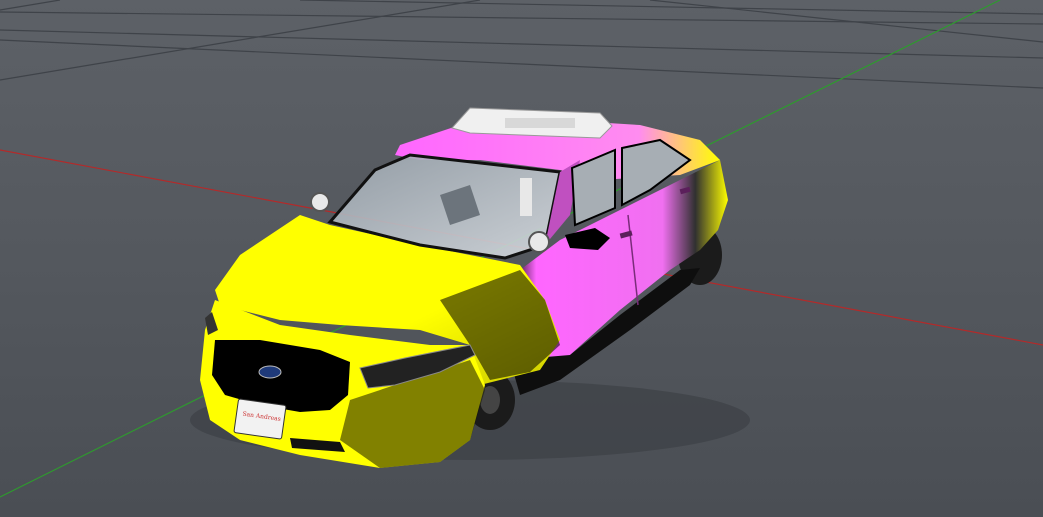 The height and width of the screenshot is (517, 1043). I want to click on interior-light, so click(526, 197).